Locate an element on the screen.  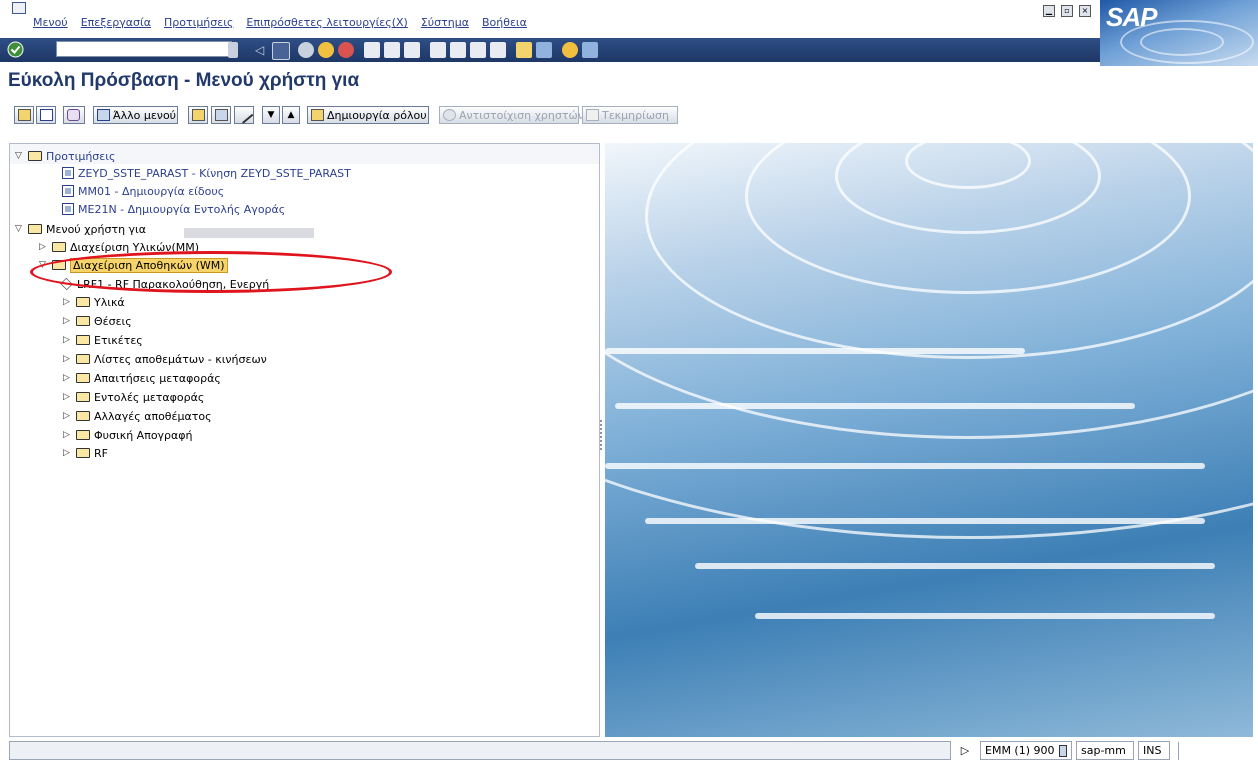
tree-folder-wm: ▷ RF is located at coordinates (85, 453).